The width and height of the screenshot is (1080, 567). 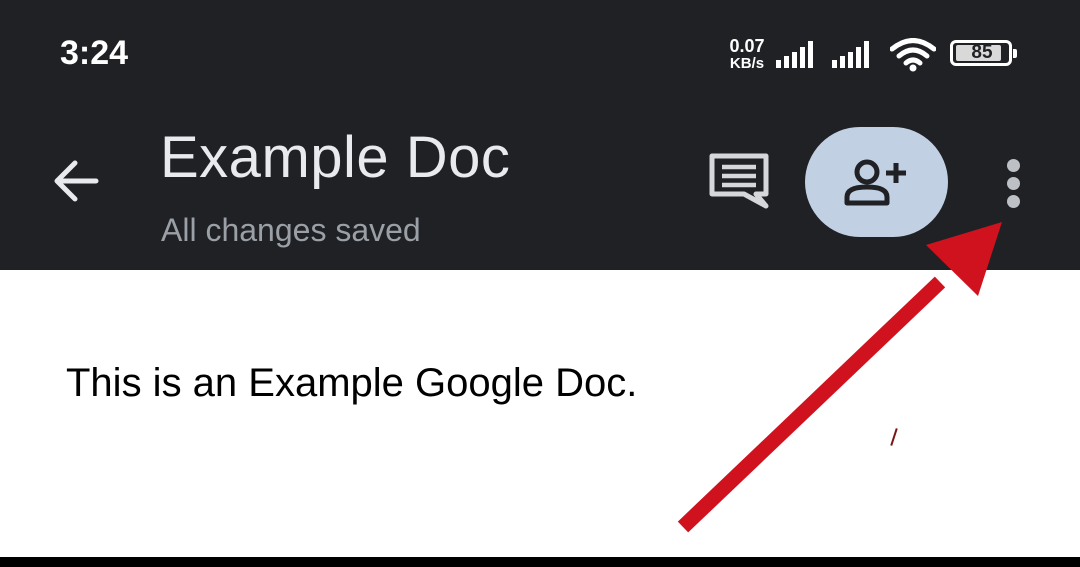 I want to click on person-add-icon, so click(x=875, y=182).